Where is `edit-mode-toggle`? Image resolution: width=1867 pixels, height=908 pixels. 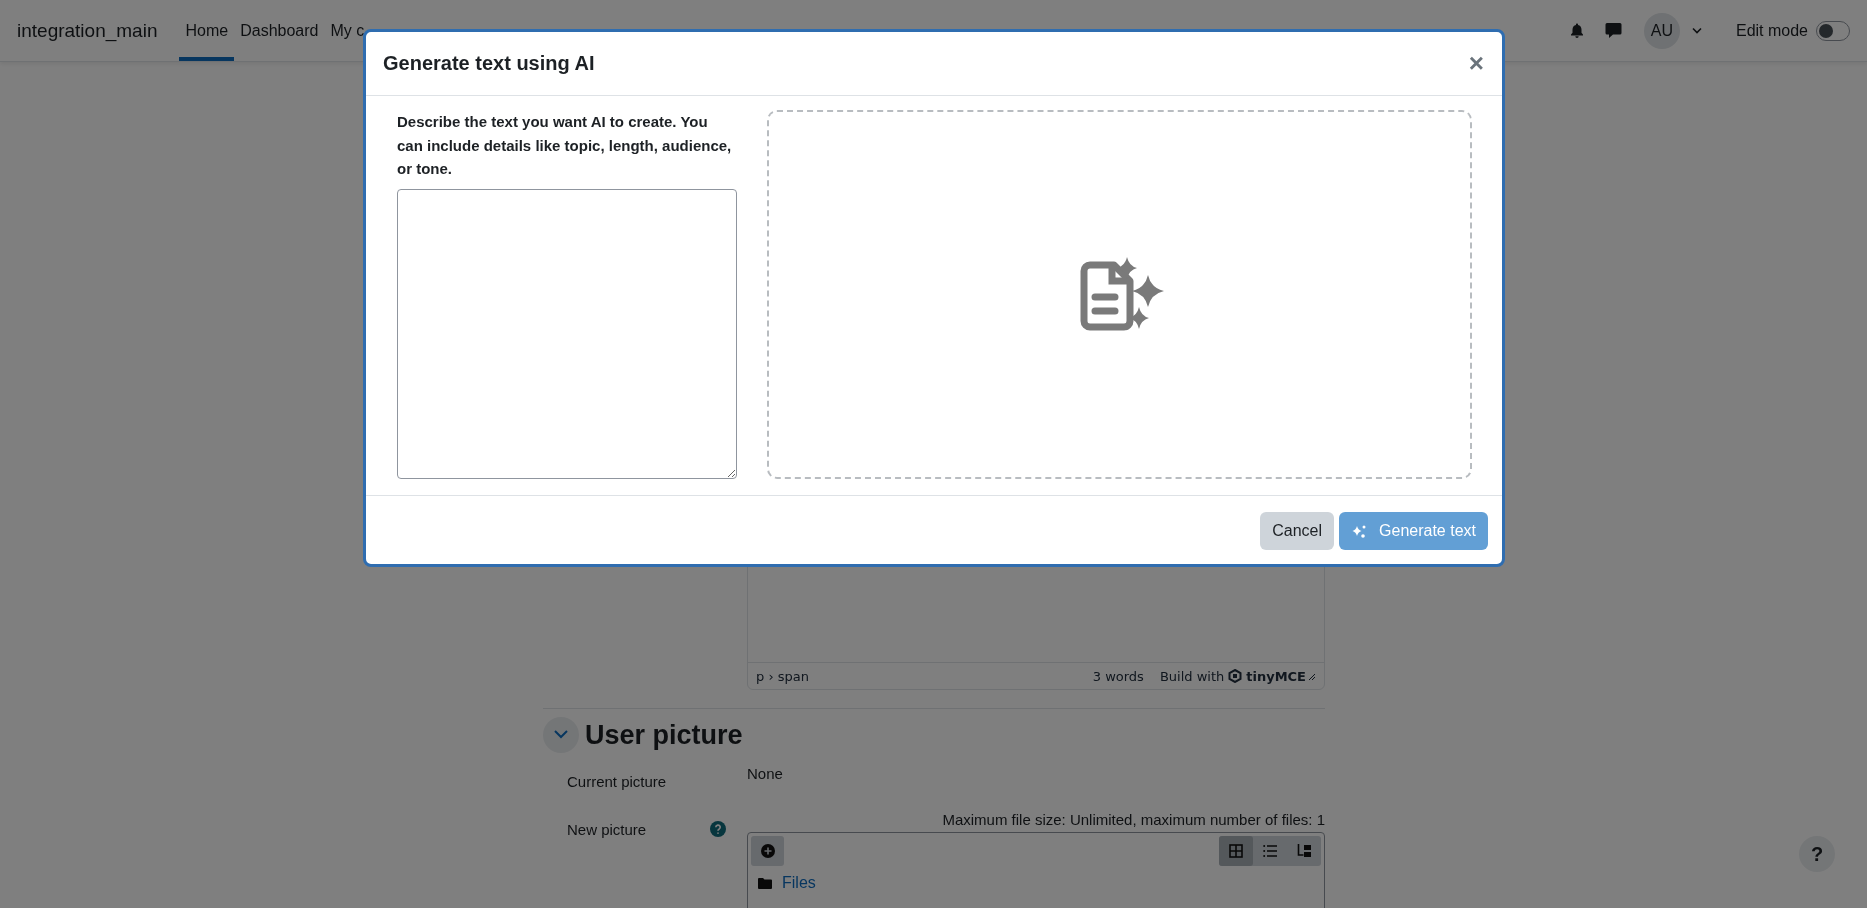 edit-mode-toggle is located at coordinates (1833, 30).